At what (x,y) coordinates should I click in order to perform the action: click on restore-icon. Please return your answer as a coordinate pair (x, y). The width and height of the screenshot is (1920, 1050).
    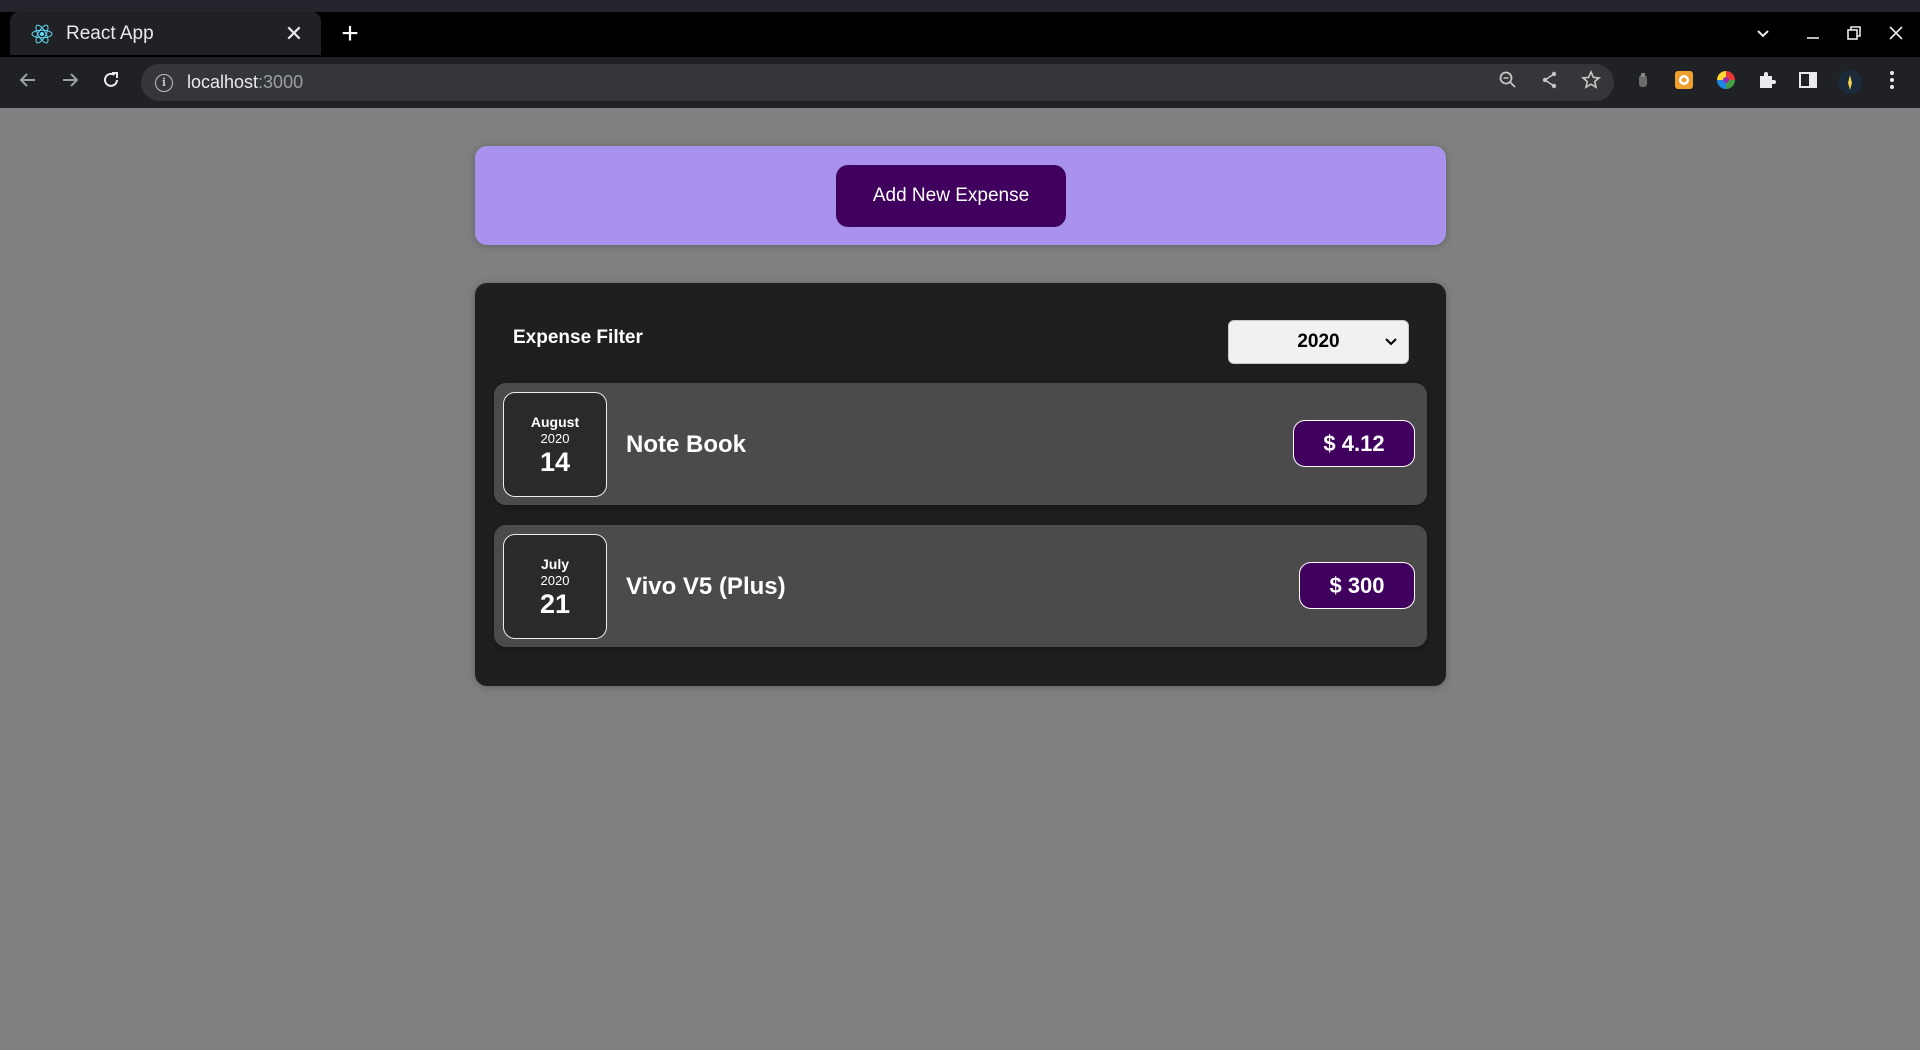
    Looking at the image, I should click on (1854, 35).